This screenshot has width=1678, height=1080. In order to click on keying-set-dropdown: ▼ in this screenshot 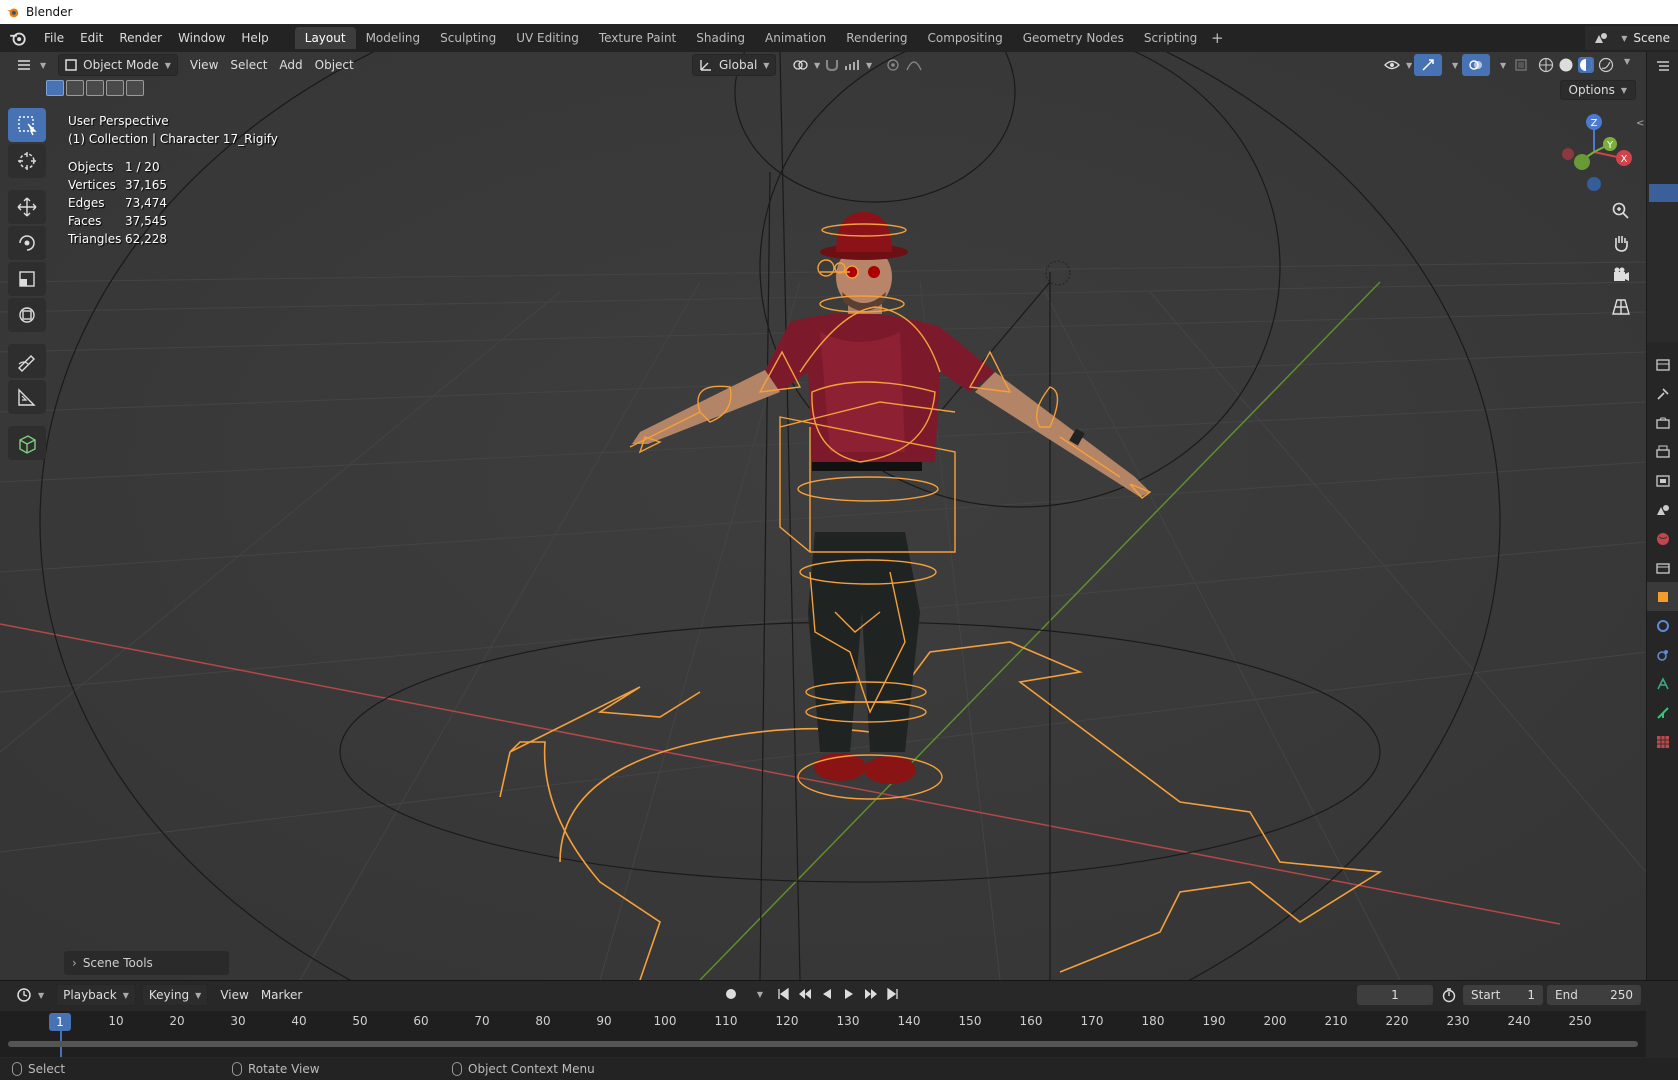, I will do `click(757, 994)`.